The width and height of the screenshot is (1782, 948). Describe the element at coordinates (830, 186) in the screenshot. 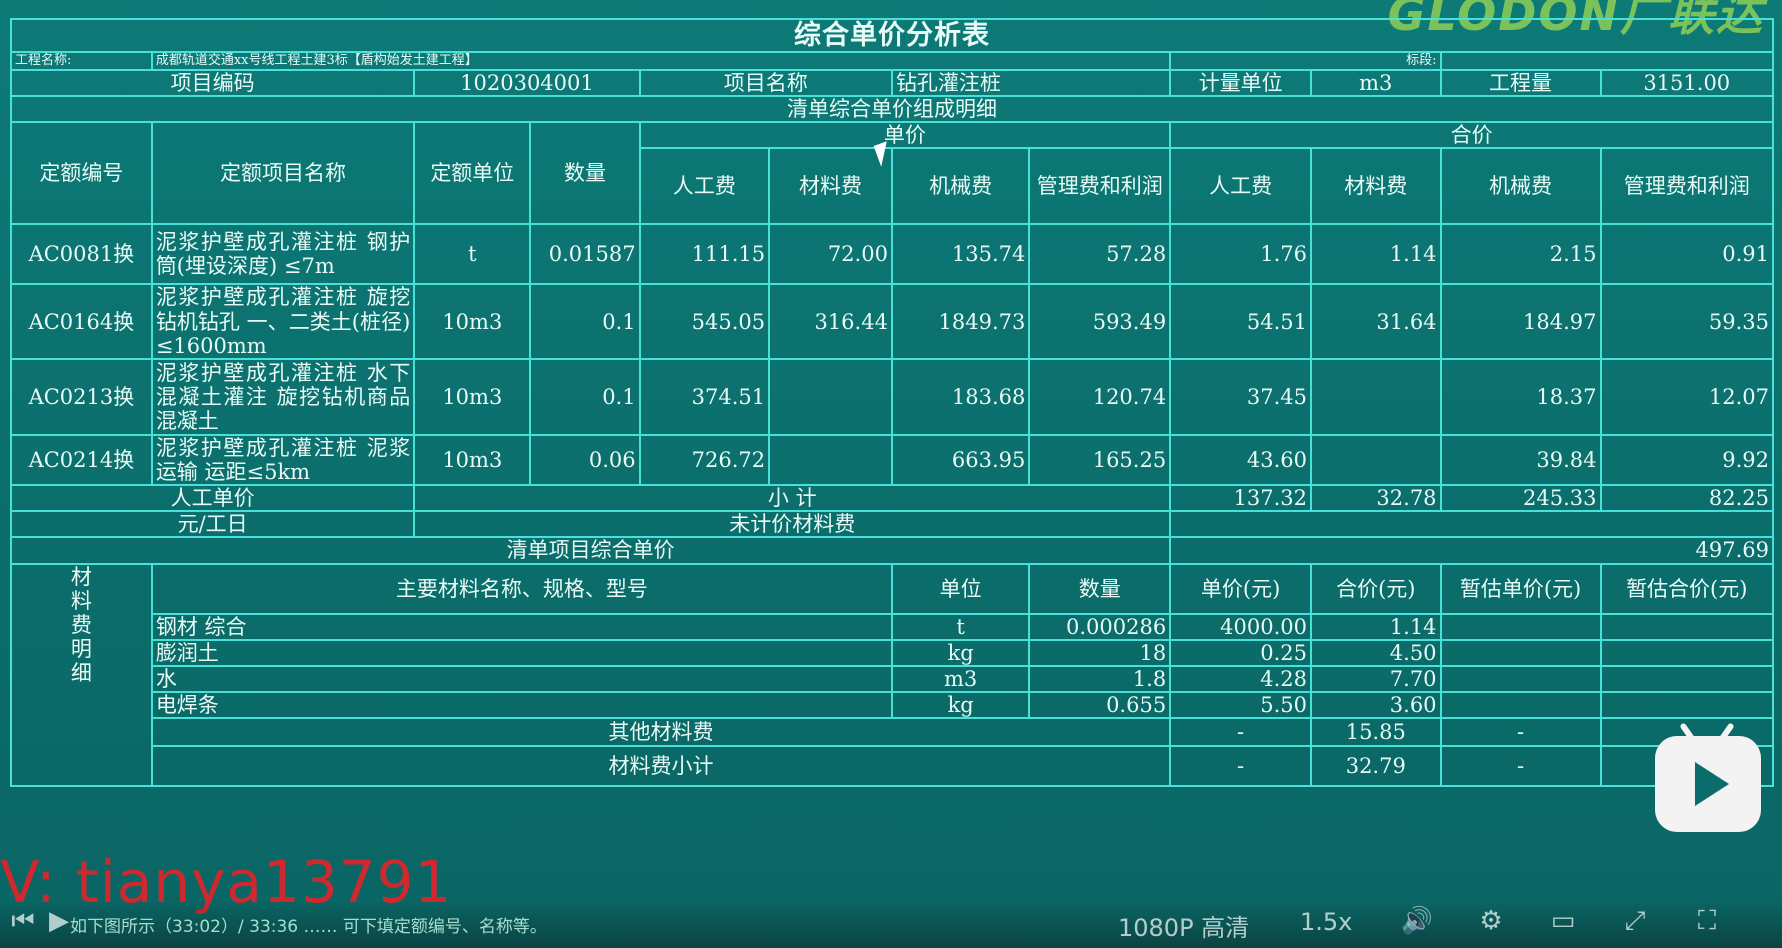

I see `header-unit-material: 材料费` at that location.